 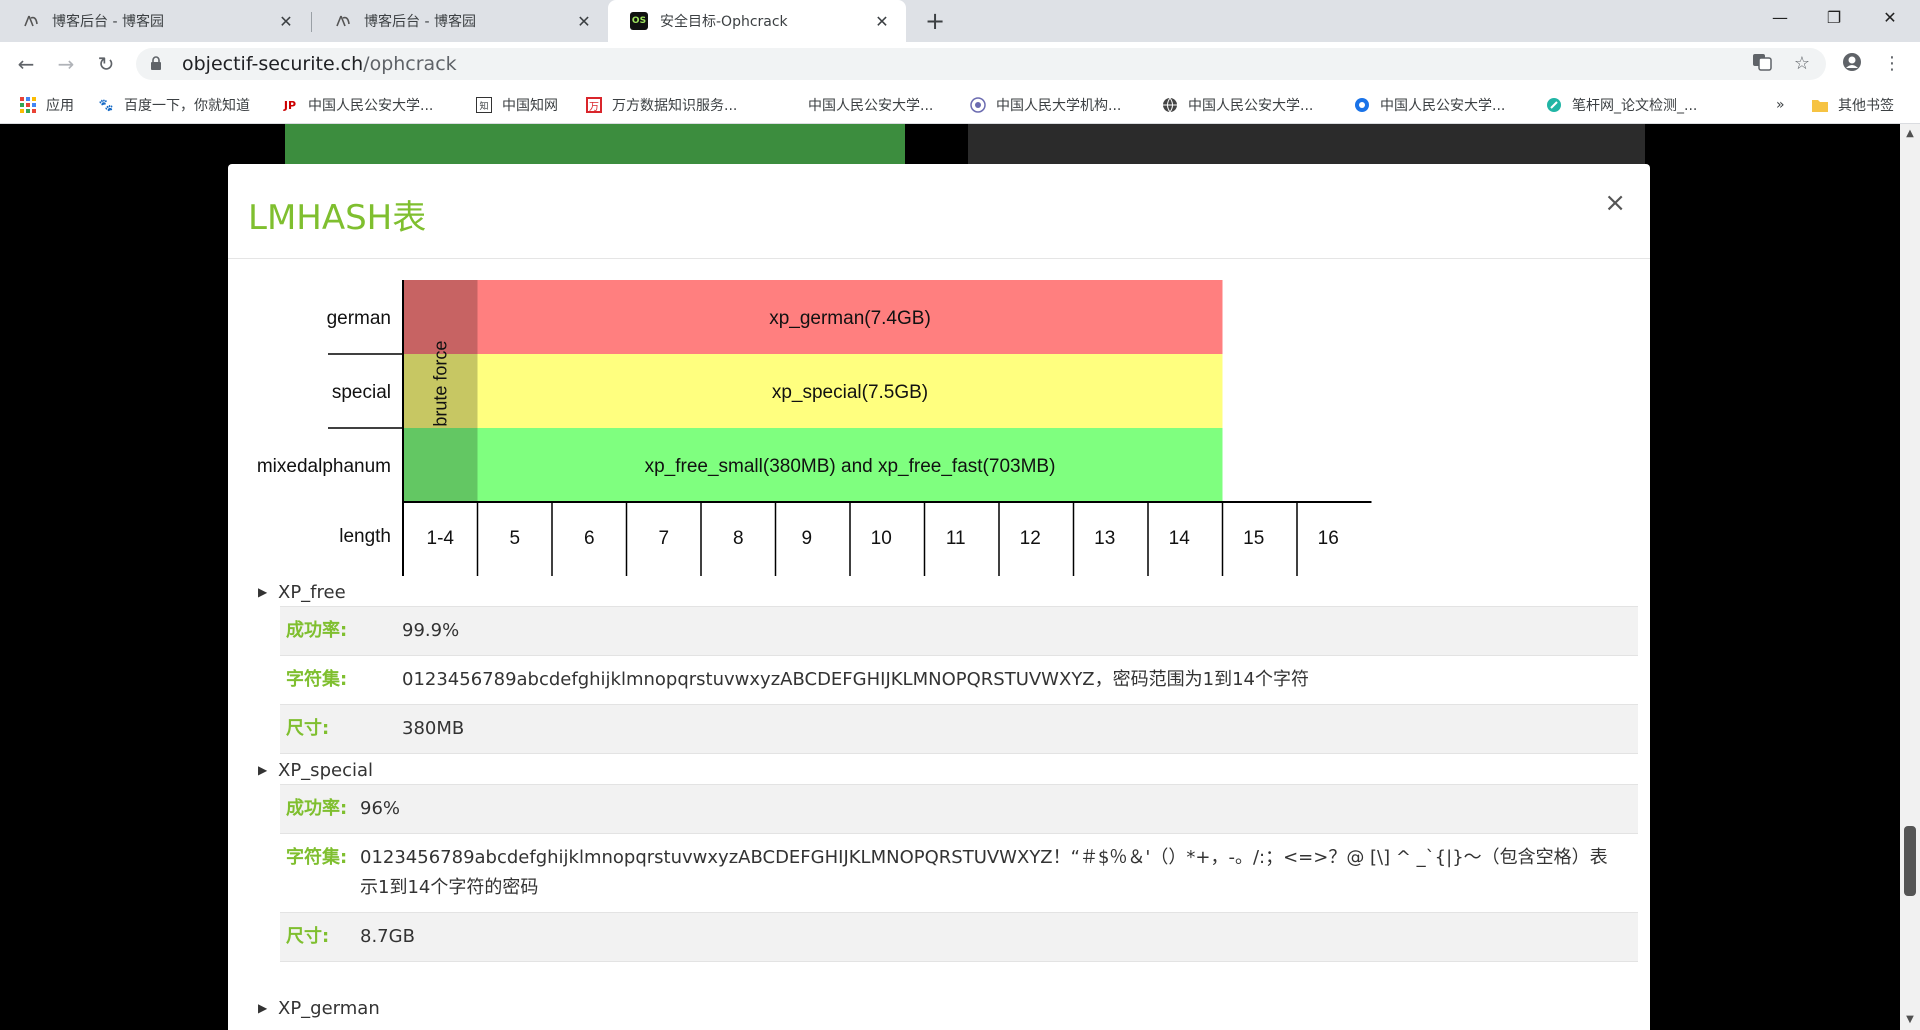 I want to click on page-scrollbar: ▲ ▼, so click(x=1910, y=577).